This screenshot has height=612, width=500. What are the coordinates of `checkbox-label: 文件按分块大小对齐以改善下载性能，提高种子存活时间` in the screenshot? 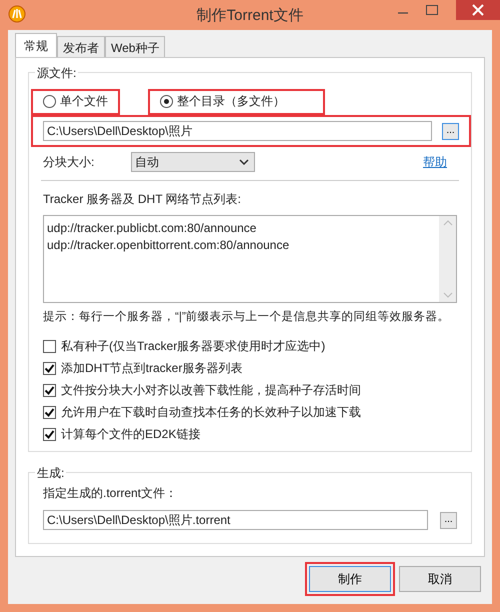 It's located at (211, 390).